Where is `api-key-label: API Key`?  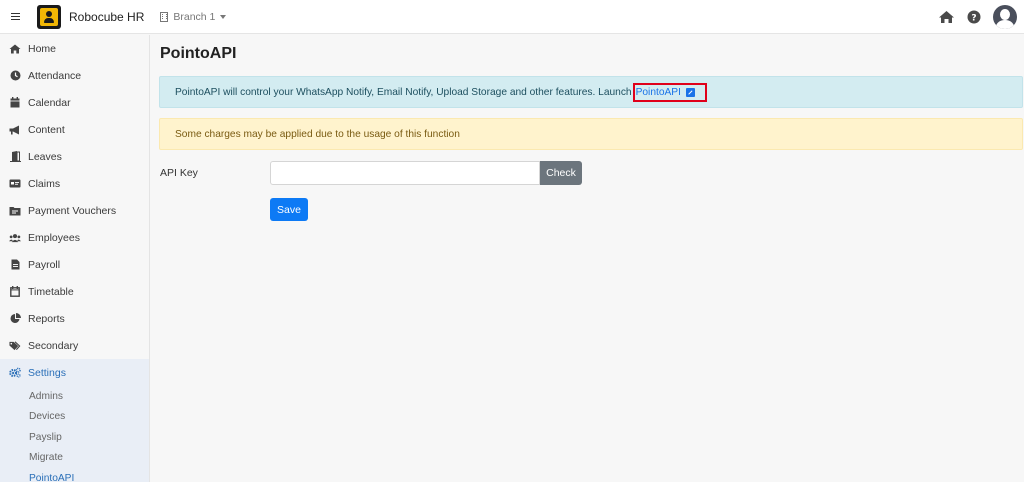
api-key-label: API Key is located at coordinates (179, 173).